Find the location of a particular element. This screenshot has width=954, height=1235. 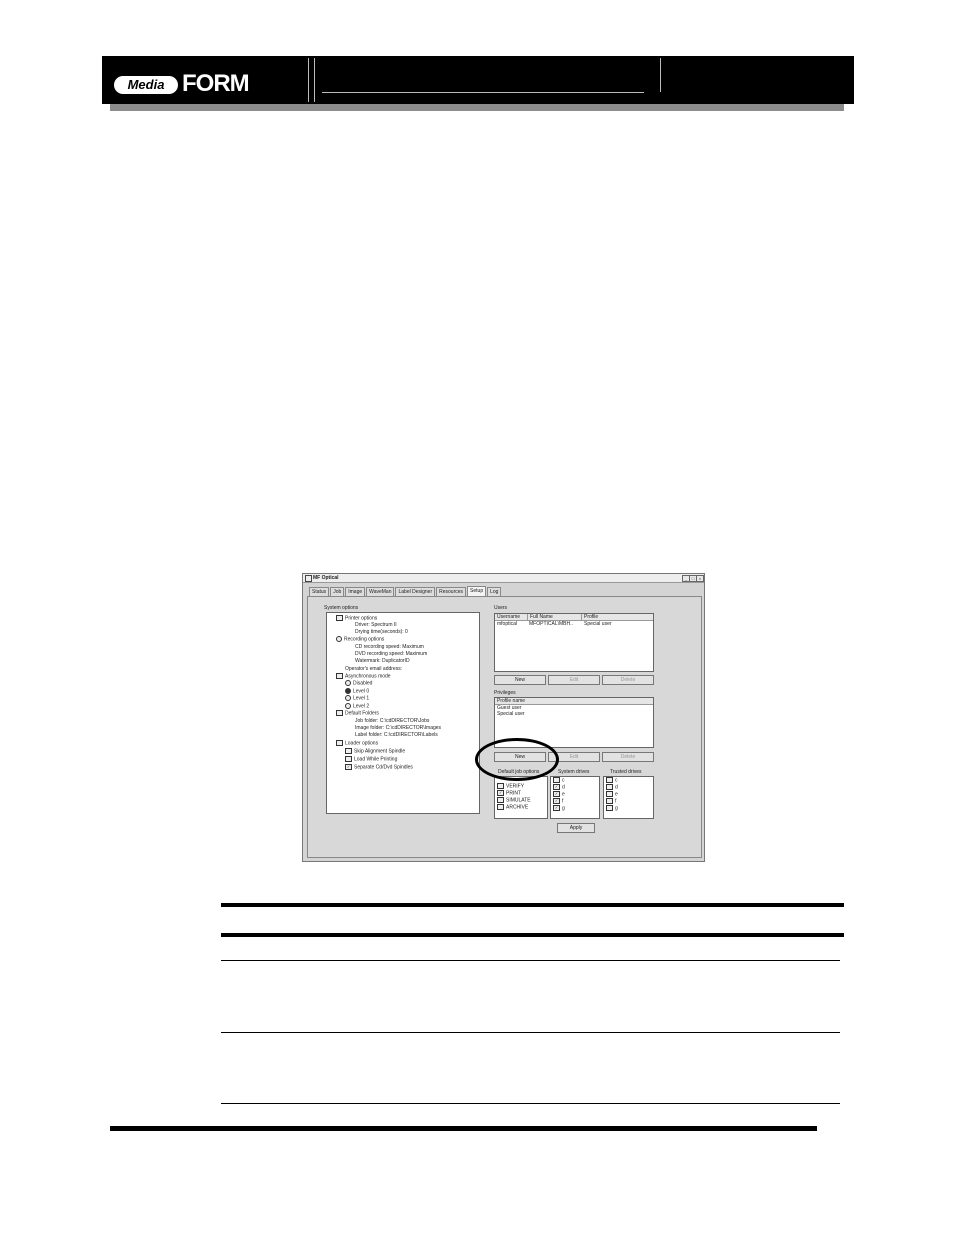

job-option-archive: ARCHIVE is located at coordinates (512, 807).